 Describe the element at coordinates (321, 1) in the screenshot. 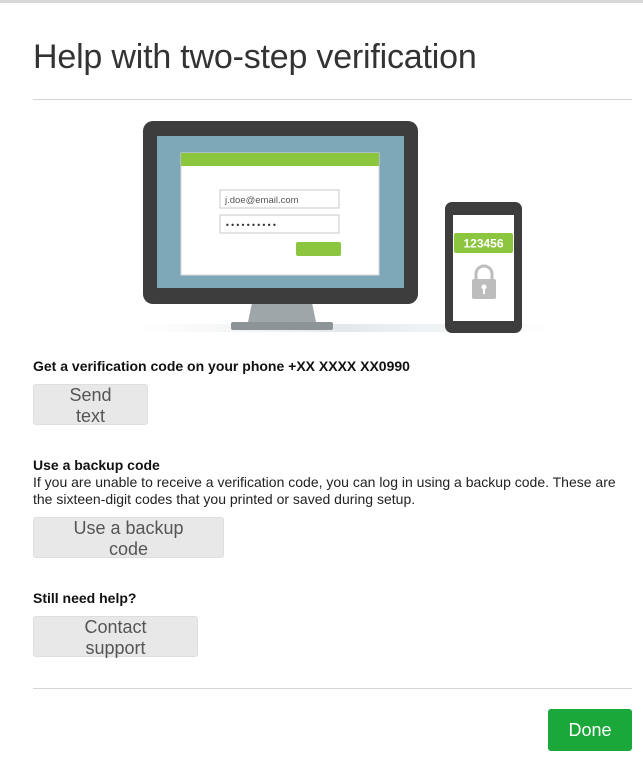

I see `top-border` at that location.